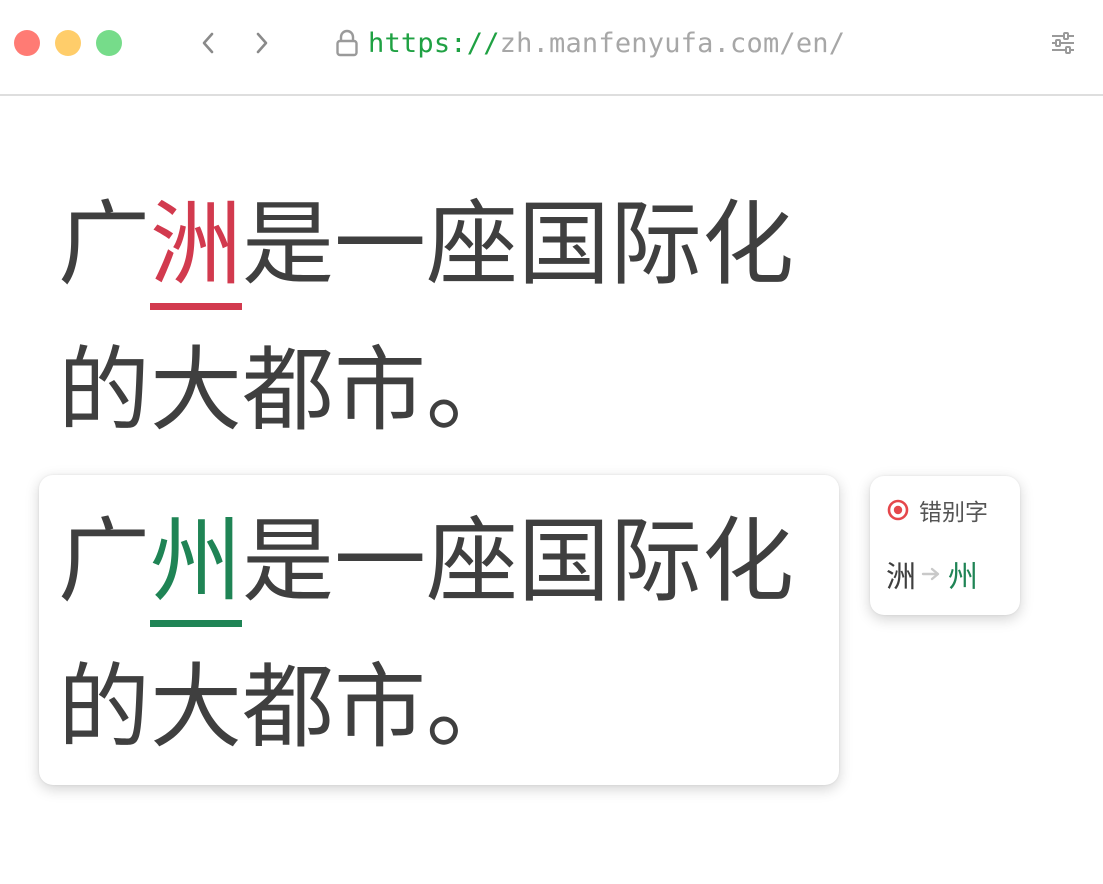 This screenshot has height=884, width=1103. What do you see at coordinates (434, 43) in the screenshot?
I see `url-scheme: https://` at bounding box center [434, 43].